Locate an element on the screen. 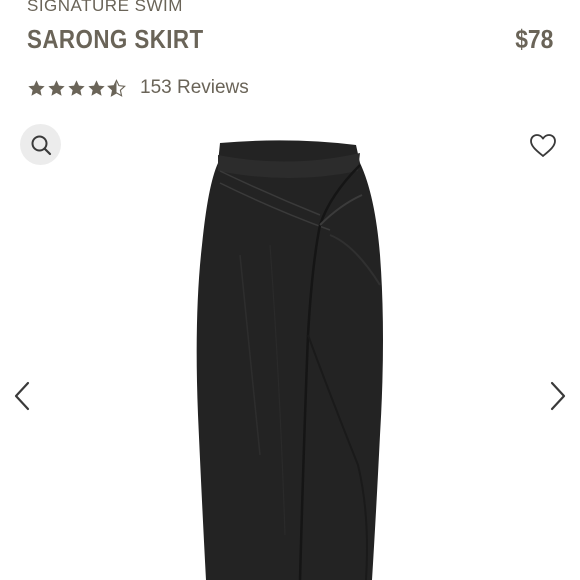  chevron-right-icon is located at coordinates (558, 396).